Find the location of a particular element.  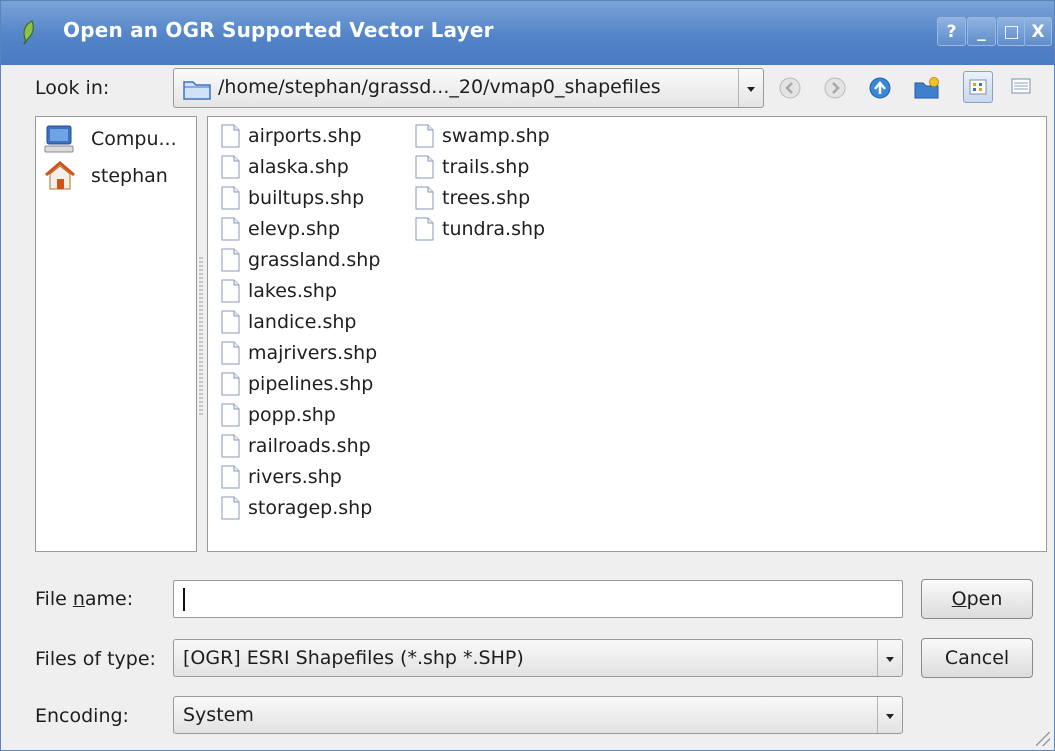

file-name: builtups.shp is located at coordinates (306, 197).